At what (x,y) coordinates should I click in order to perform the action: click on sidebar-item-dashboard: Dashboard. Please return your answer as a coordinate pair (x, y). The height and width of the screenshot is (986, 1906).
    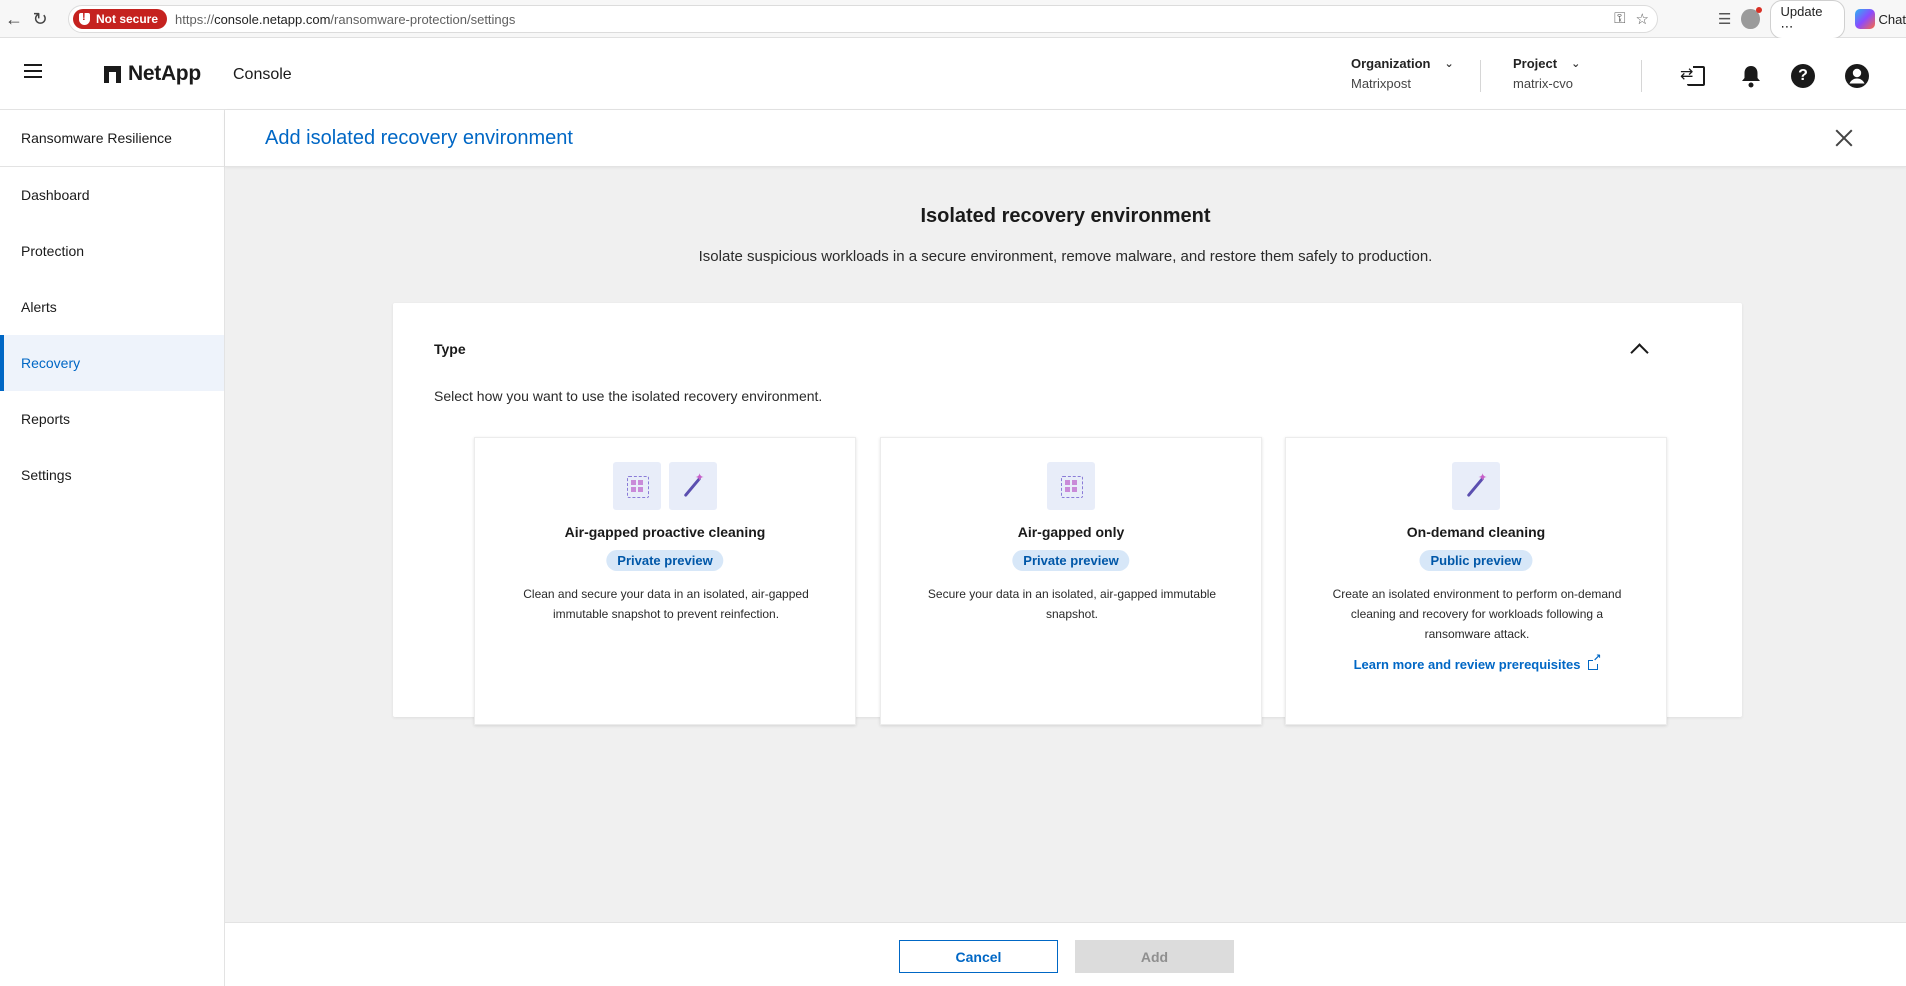
    Looking at the image, I should click on (112, 195).